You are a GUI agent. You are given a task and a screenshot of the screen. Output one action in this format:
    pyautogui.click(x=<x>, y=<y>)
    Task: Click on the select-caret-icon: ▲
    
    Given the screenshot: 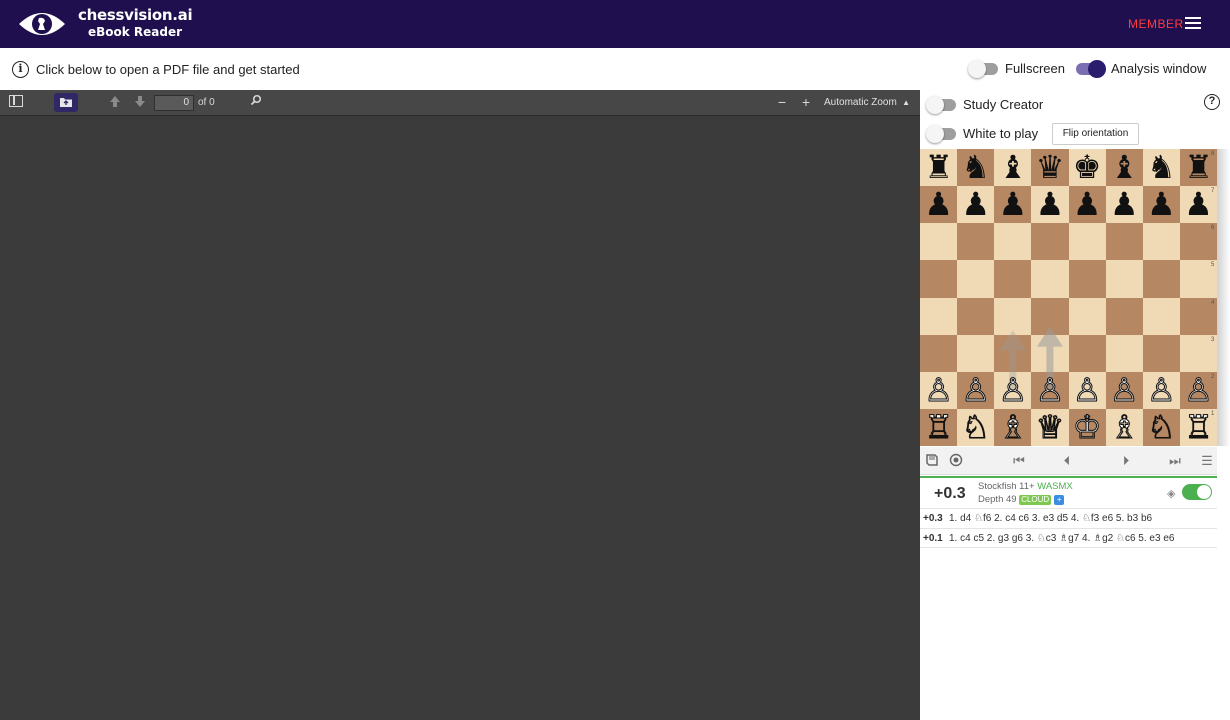 What is the action you would take?
    pyautogui.click(x=906, y=102)
    